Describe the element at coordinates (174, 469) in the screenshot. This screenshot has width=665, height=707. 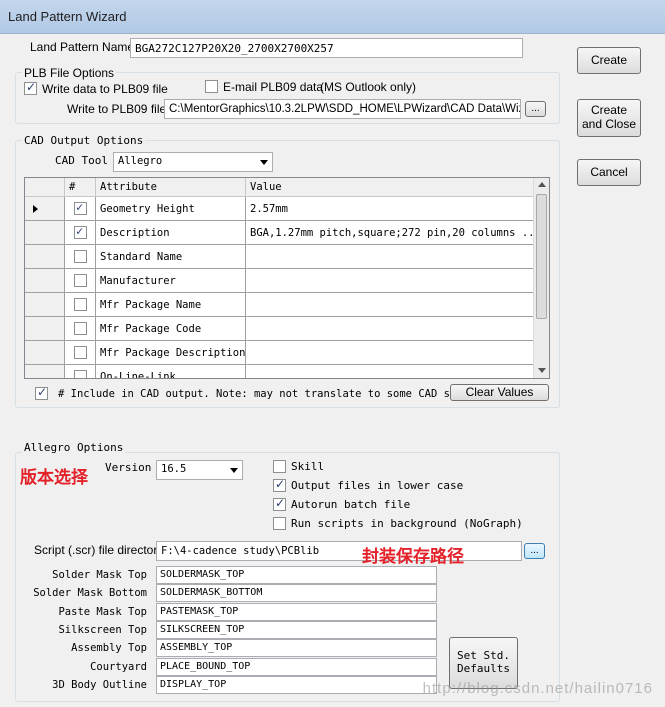
I see `version-value: 16.5` at that location.